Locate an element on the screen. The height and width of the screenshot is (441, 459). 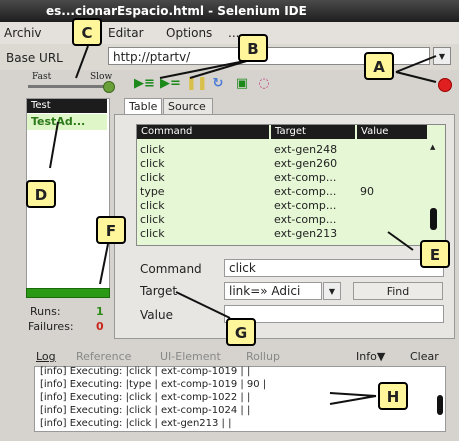
callout-g: G is located at coordinates (241, 332).